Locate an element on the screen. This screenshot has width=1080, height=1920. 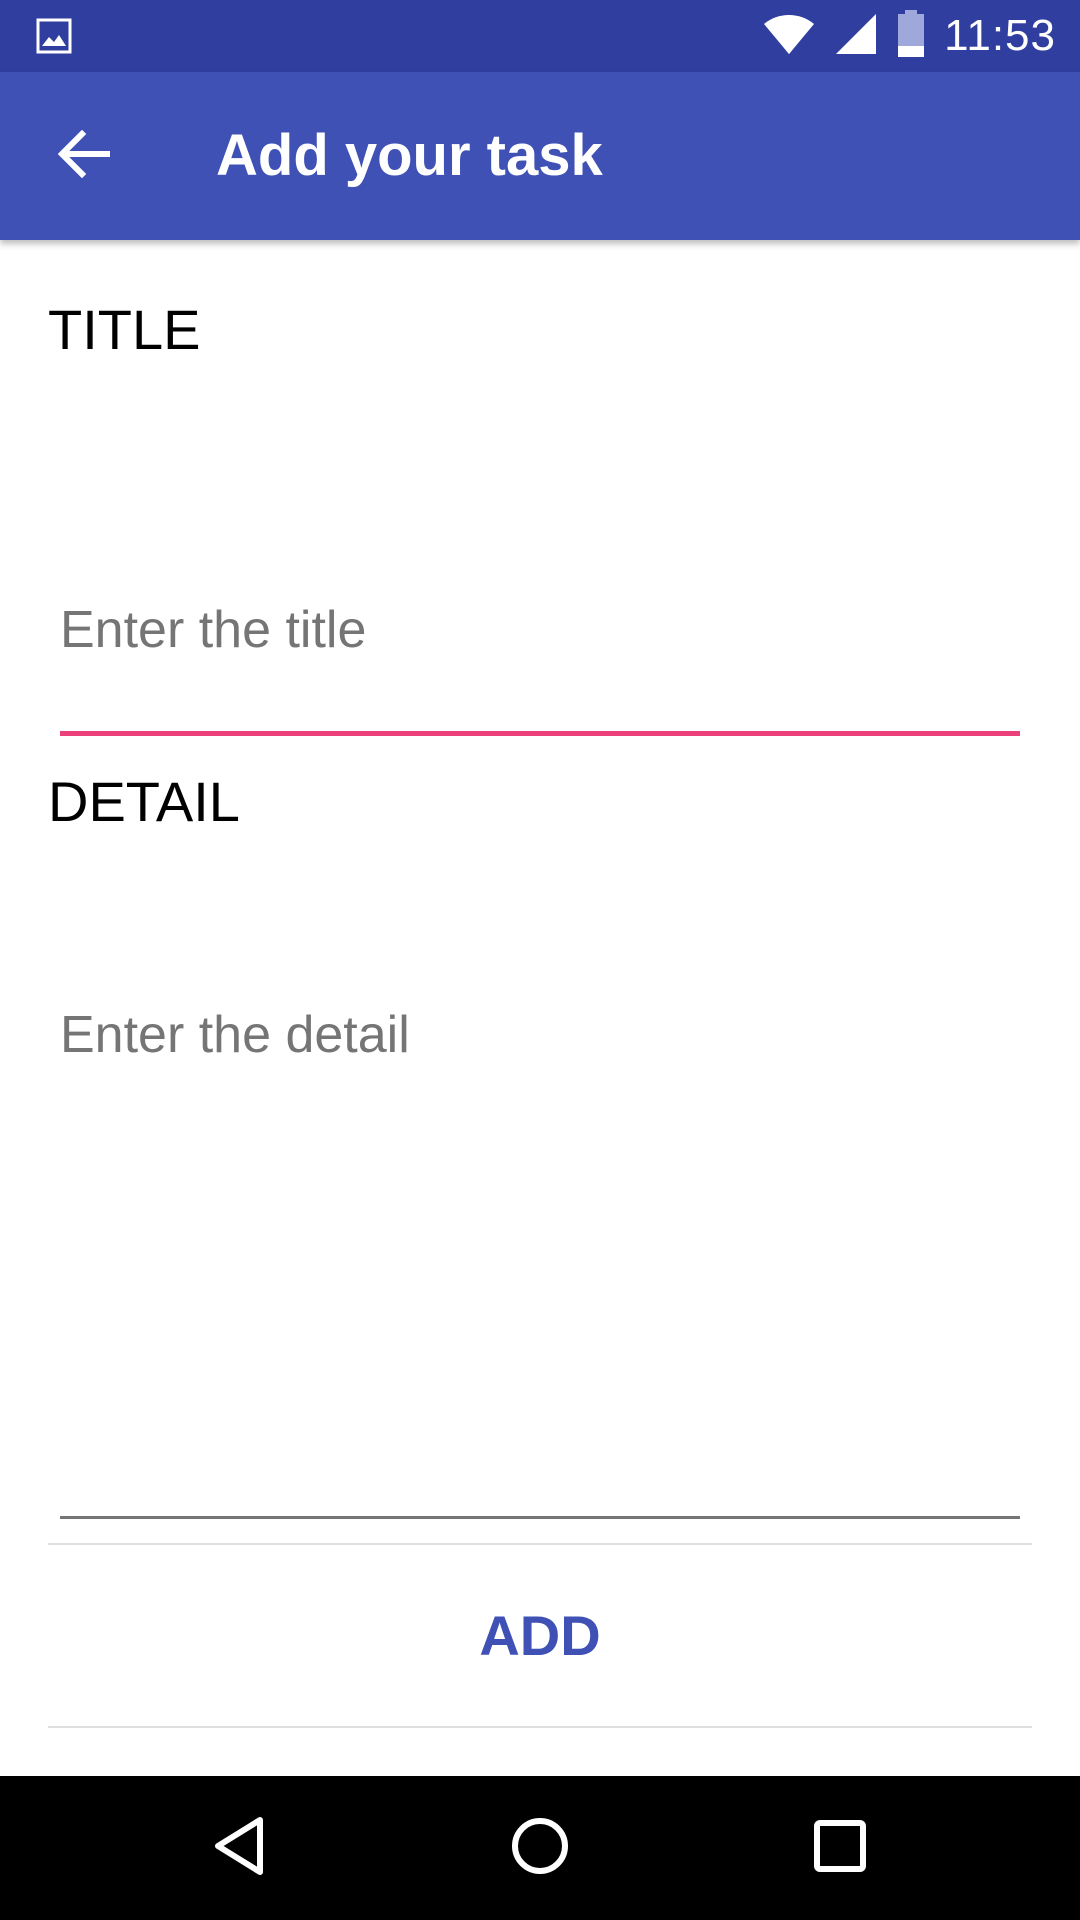
detail-input-underline is located at coordinates (540, 1517).